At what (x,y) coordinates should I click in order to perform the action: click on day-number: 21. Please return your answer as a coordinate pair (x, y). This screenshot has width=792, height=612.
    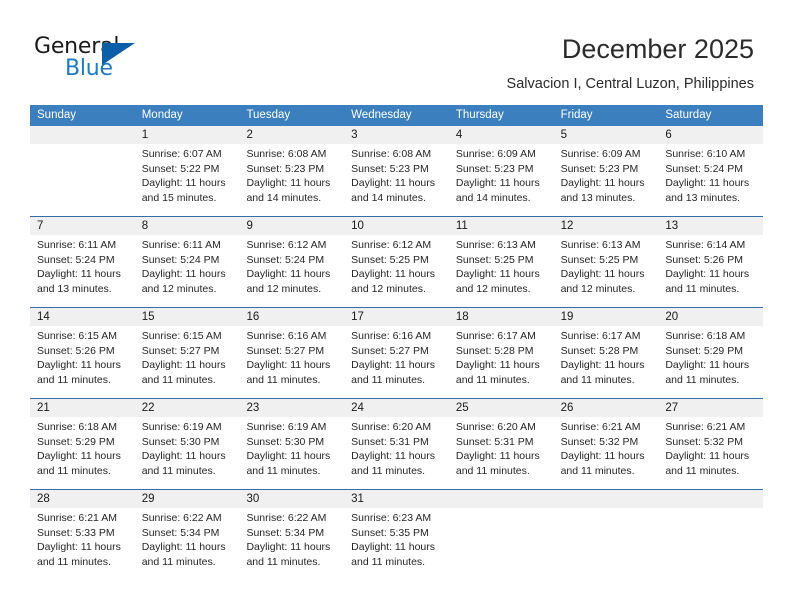
    Looking at the image, I should click on (82, 408).